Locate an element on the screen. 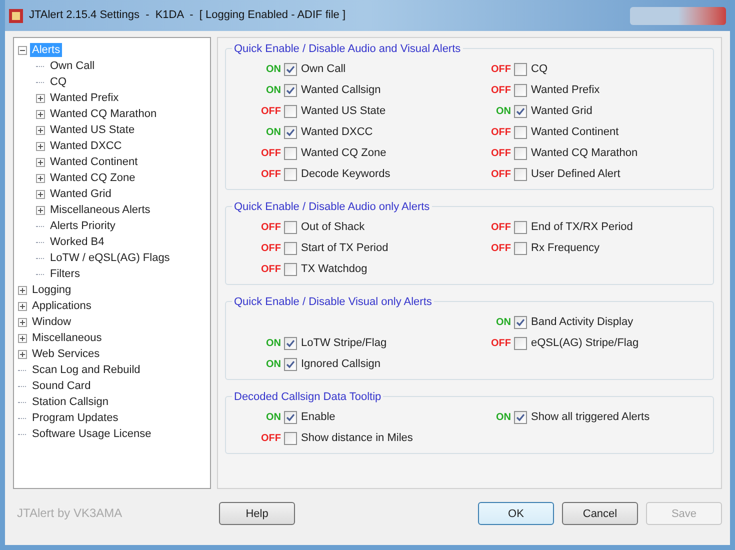  tree-item: Software Usage License is located at coordinates (92, 434).